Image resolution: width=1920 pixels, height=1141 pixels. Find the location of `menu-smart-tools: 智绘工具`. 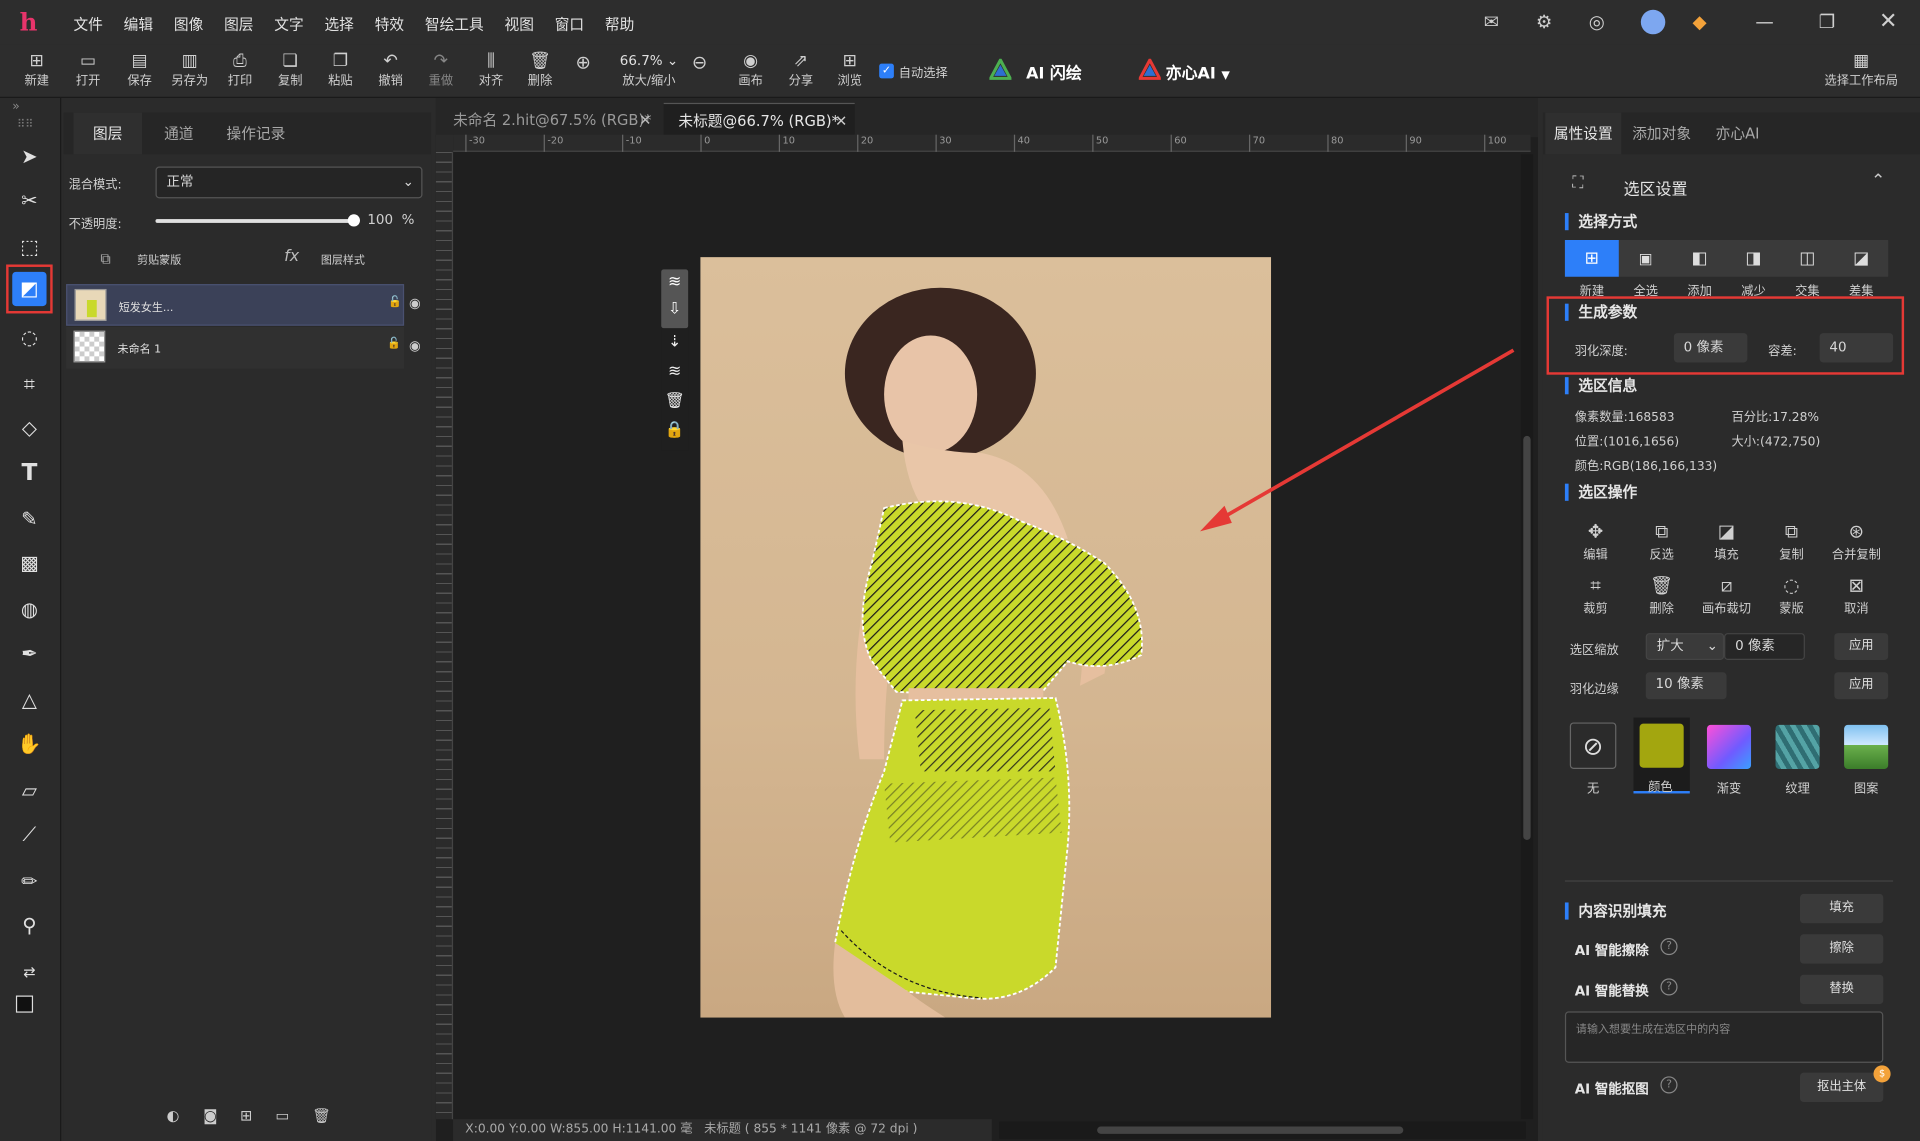

menu-smart-tools: 智绘工具 is located at coordinates (454, 23).